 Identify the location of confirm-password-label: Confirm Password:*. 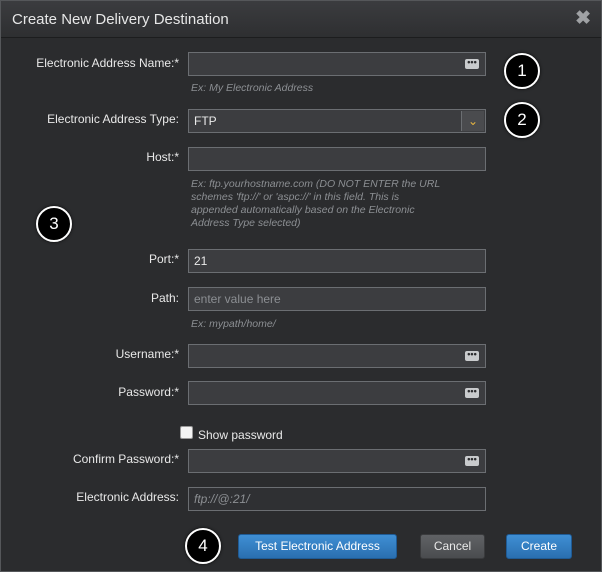
(125, 459).